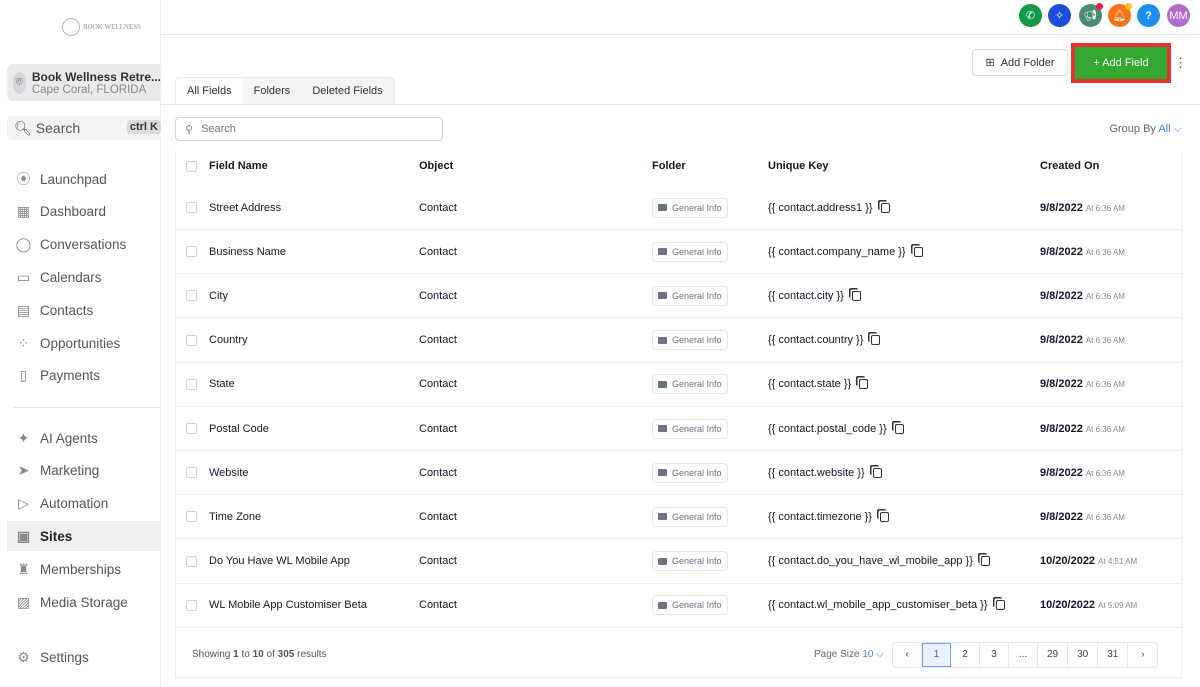  I want to click on megaphone-icon: 📢︎, so click(1091, 15).